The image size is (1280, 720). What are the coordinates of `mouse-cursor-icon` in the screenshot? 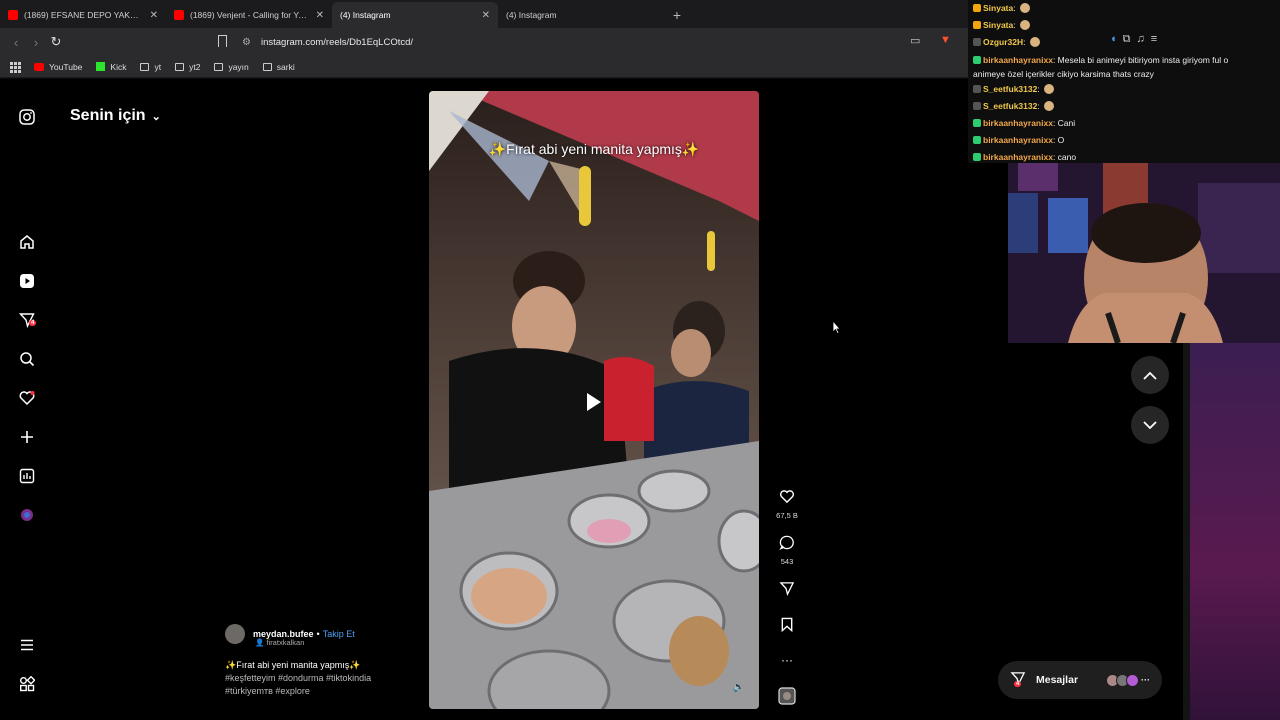 It's located at (836, 327).